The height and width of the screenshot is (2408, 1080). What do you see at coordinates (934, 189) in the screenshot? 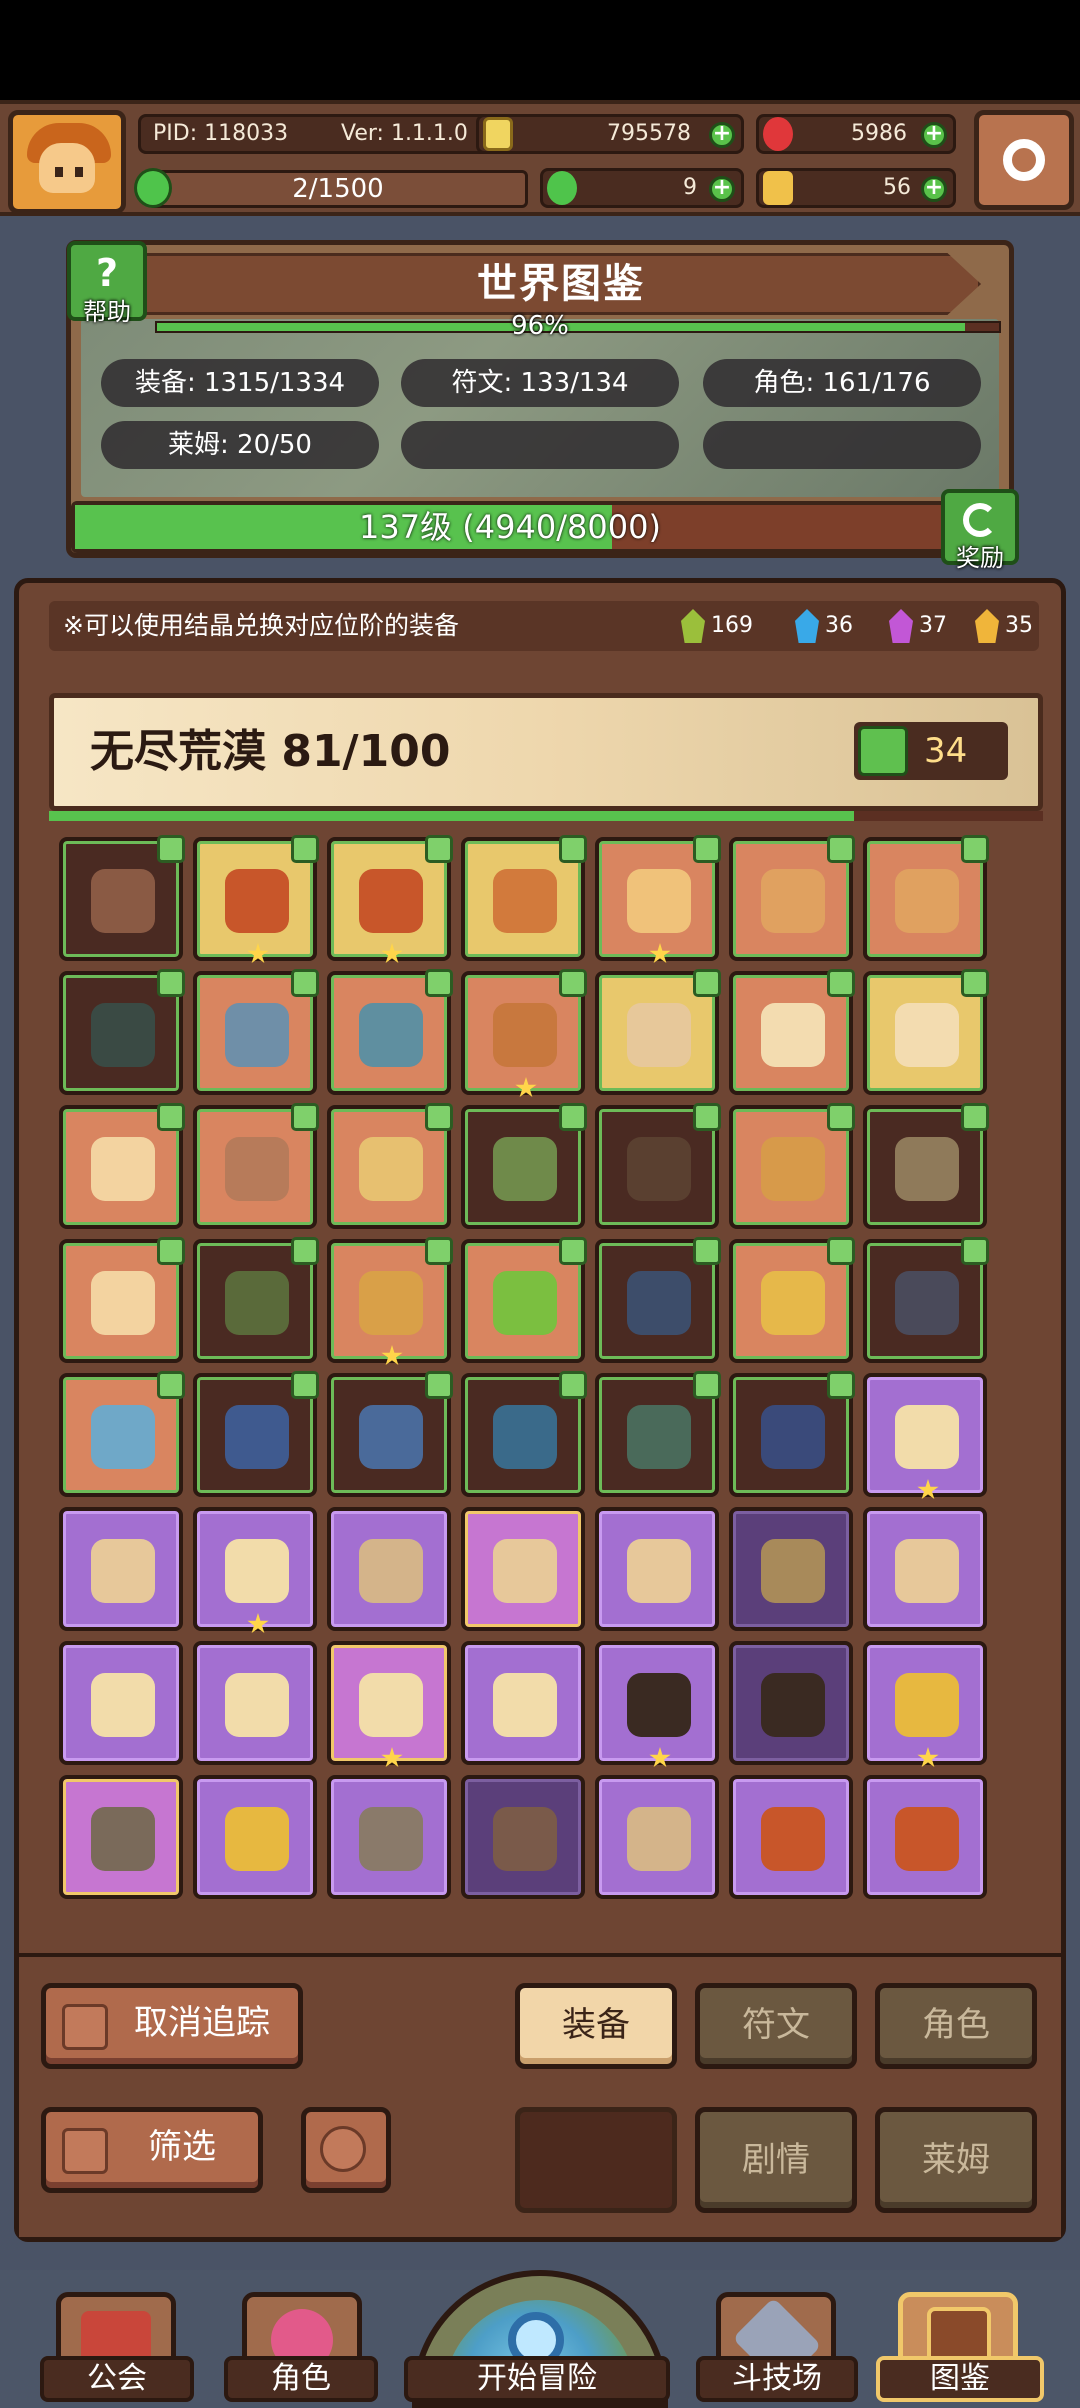
I see `add-keys-button: +` at bounding box center [934, 189].